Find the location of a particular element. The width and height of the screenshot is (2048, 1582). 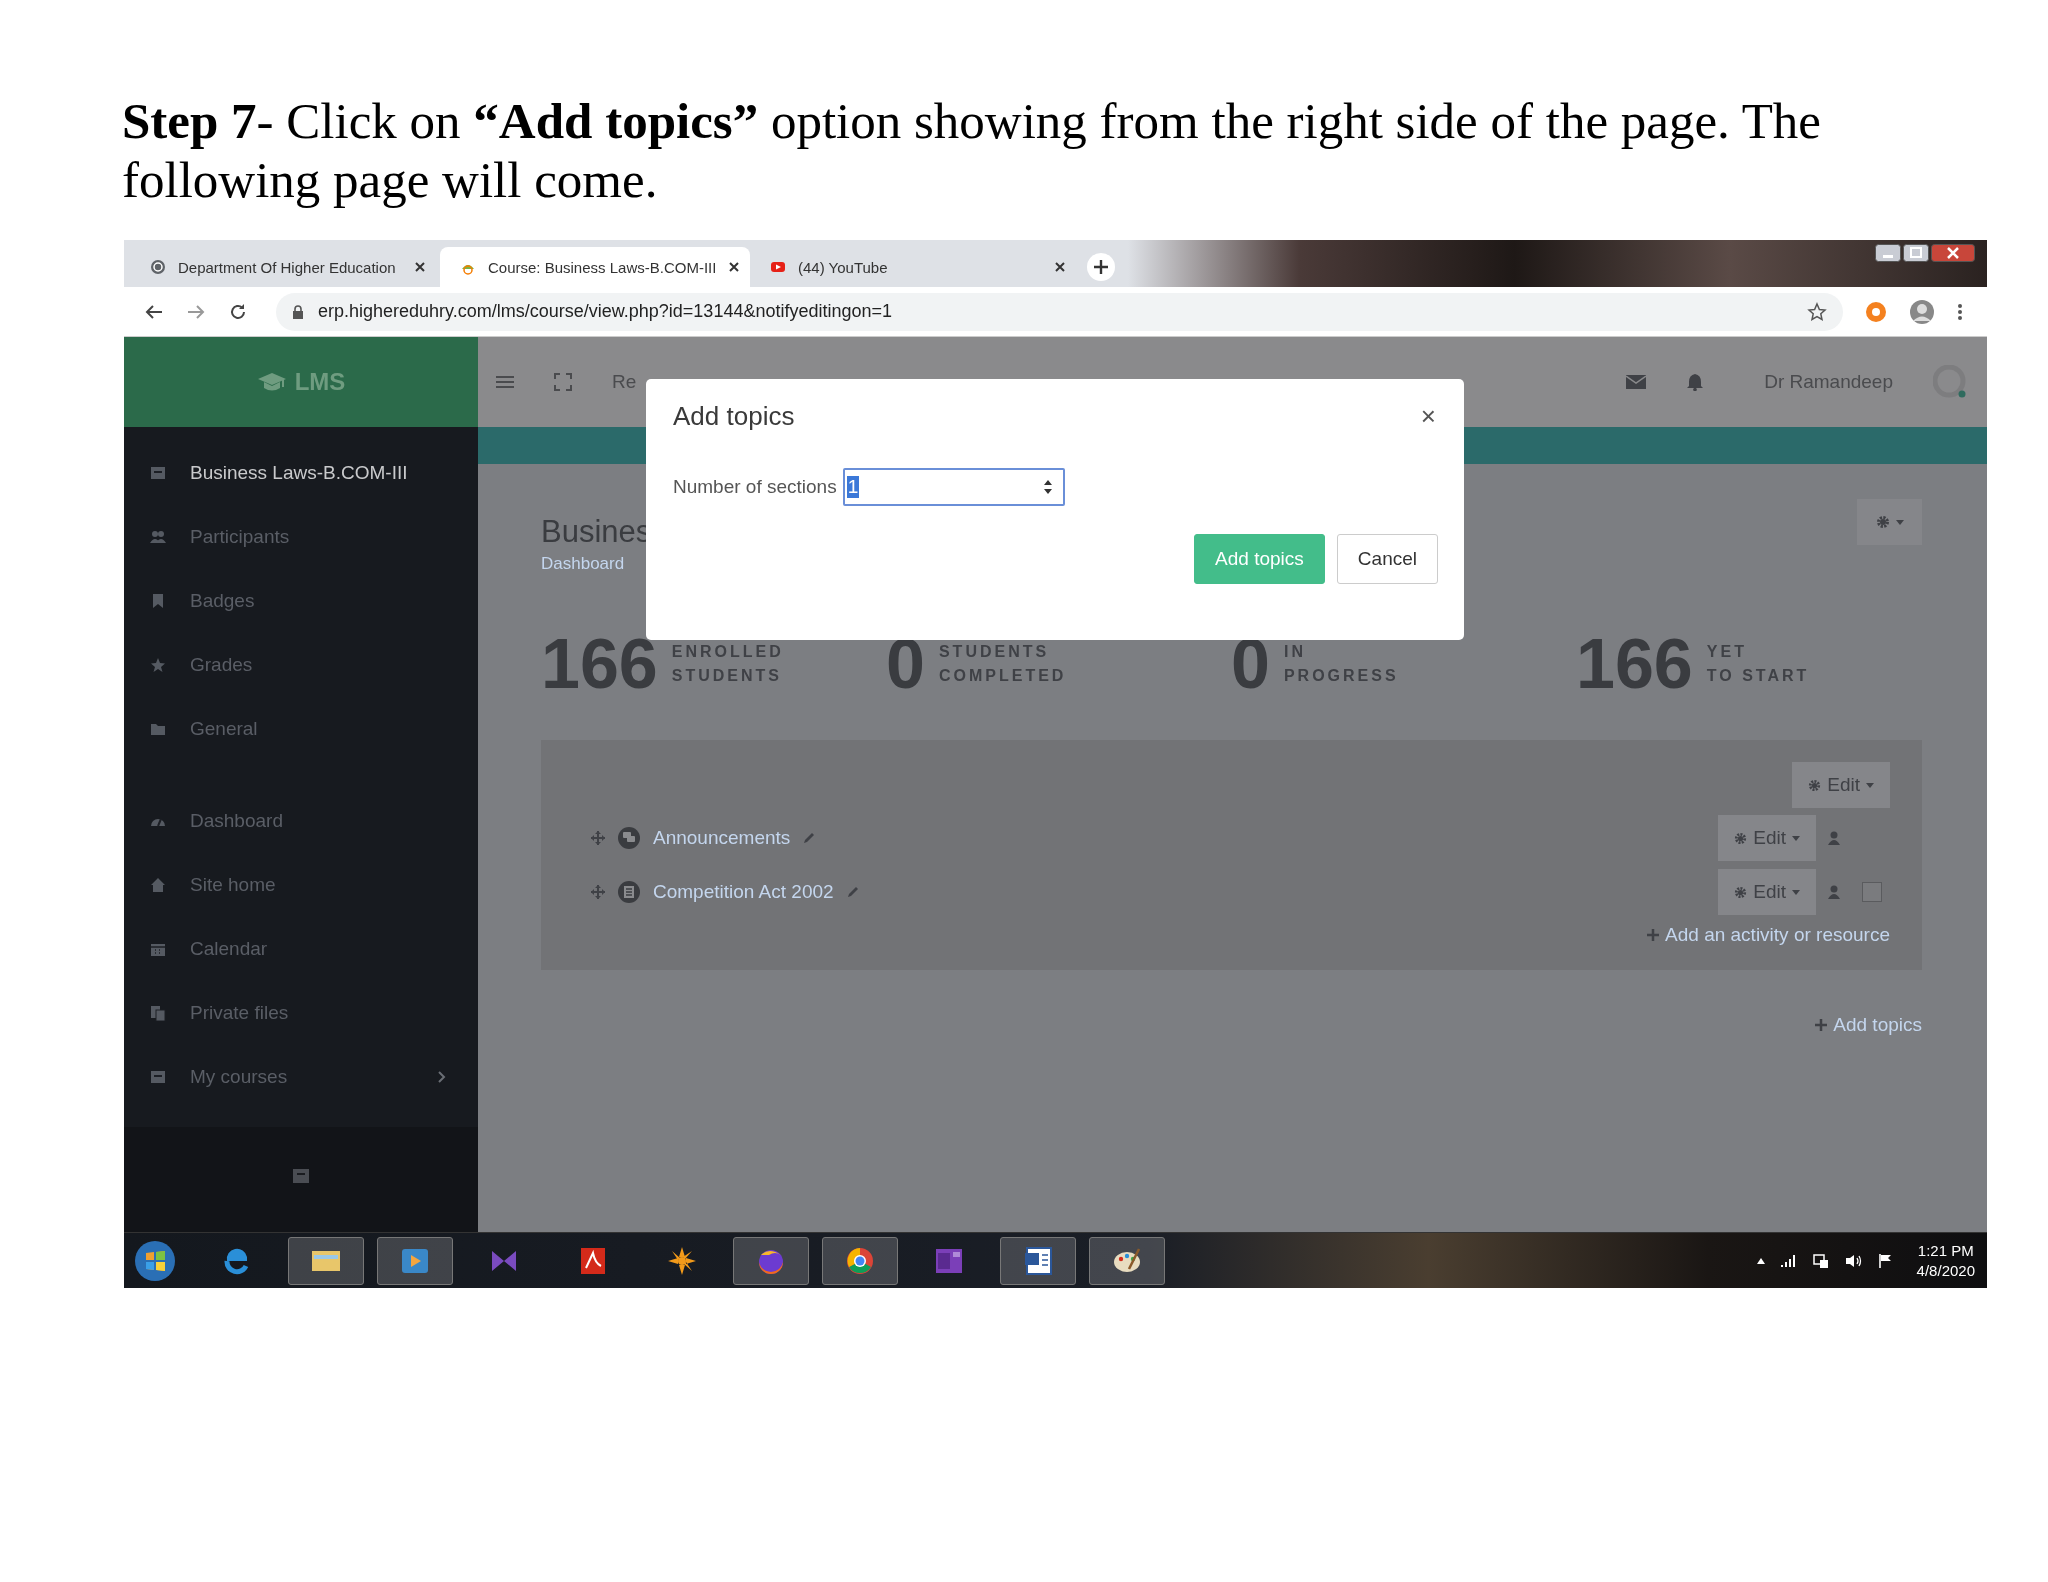

minimize-button is located at coordinates (1888, 253).